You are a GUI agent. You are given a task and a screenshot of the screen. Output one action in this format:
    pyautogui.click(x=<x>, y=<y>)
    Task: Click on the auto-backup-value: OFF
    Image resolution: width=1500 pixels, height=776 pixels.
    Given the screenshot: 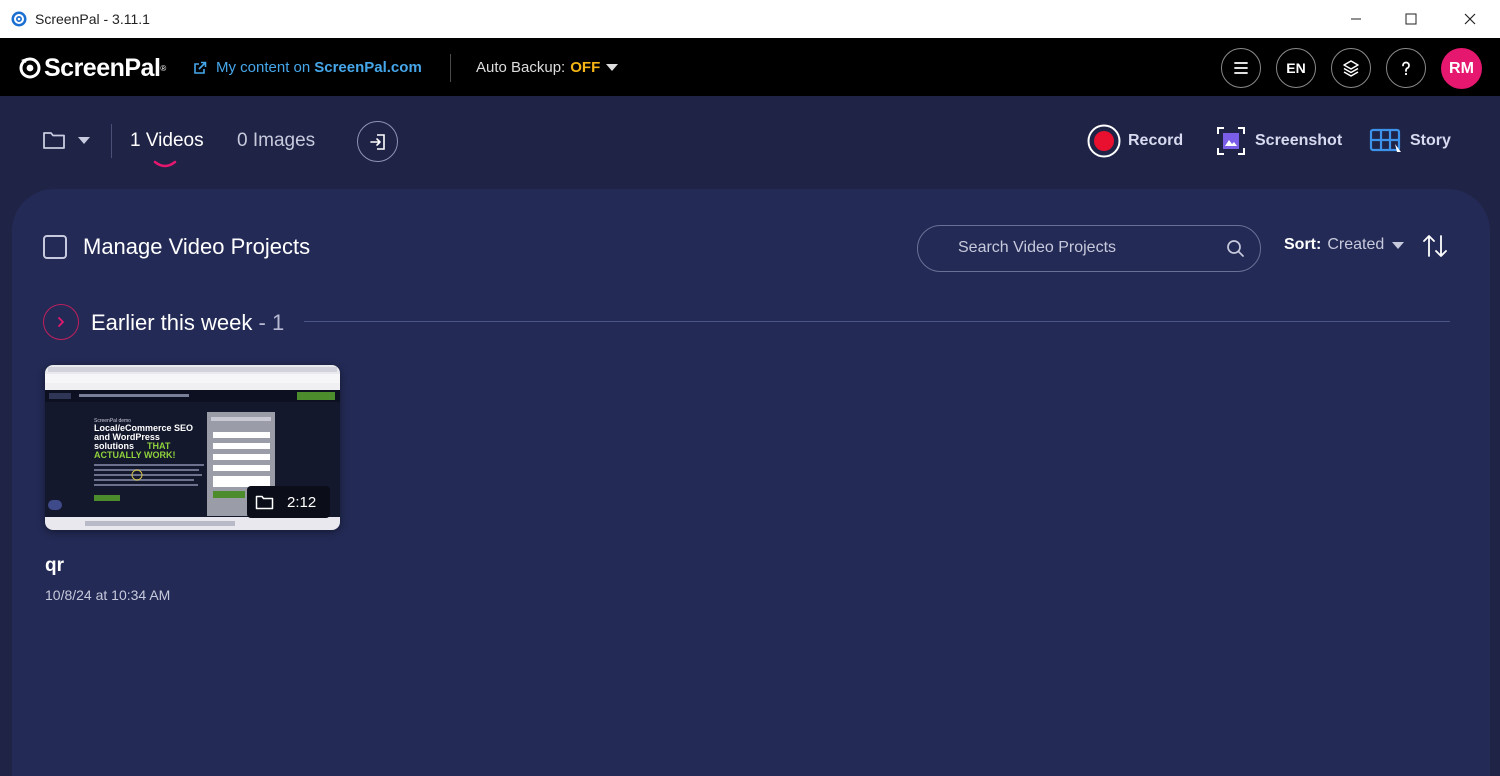 What is the action you would take?
    pyautogui.click(x=585, y=67)
    